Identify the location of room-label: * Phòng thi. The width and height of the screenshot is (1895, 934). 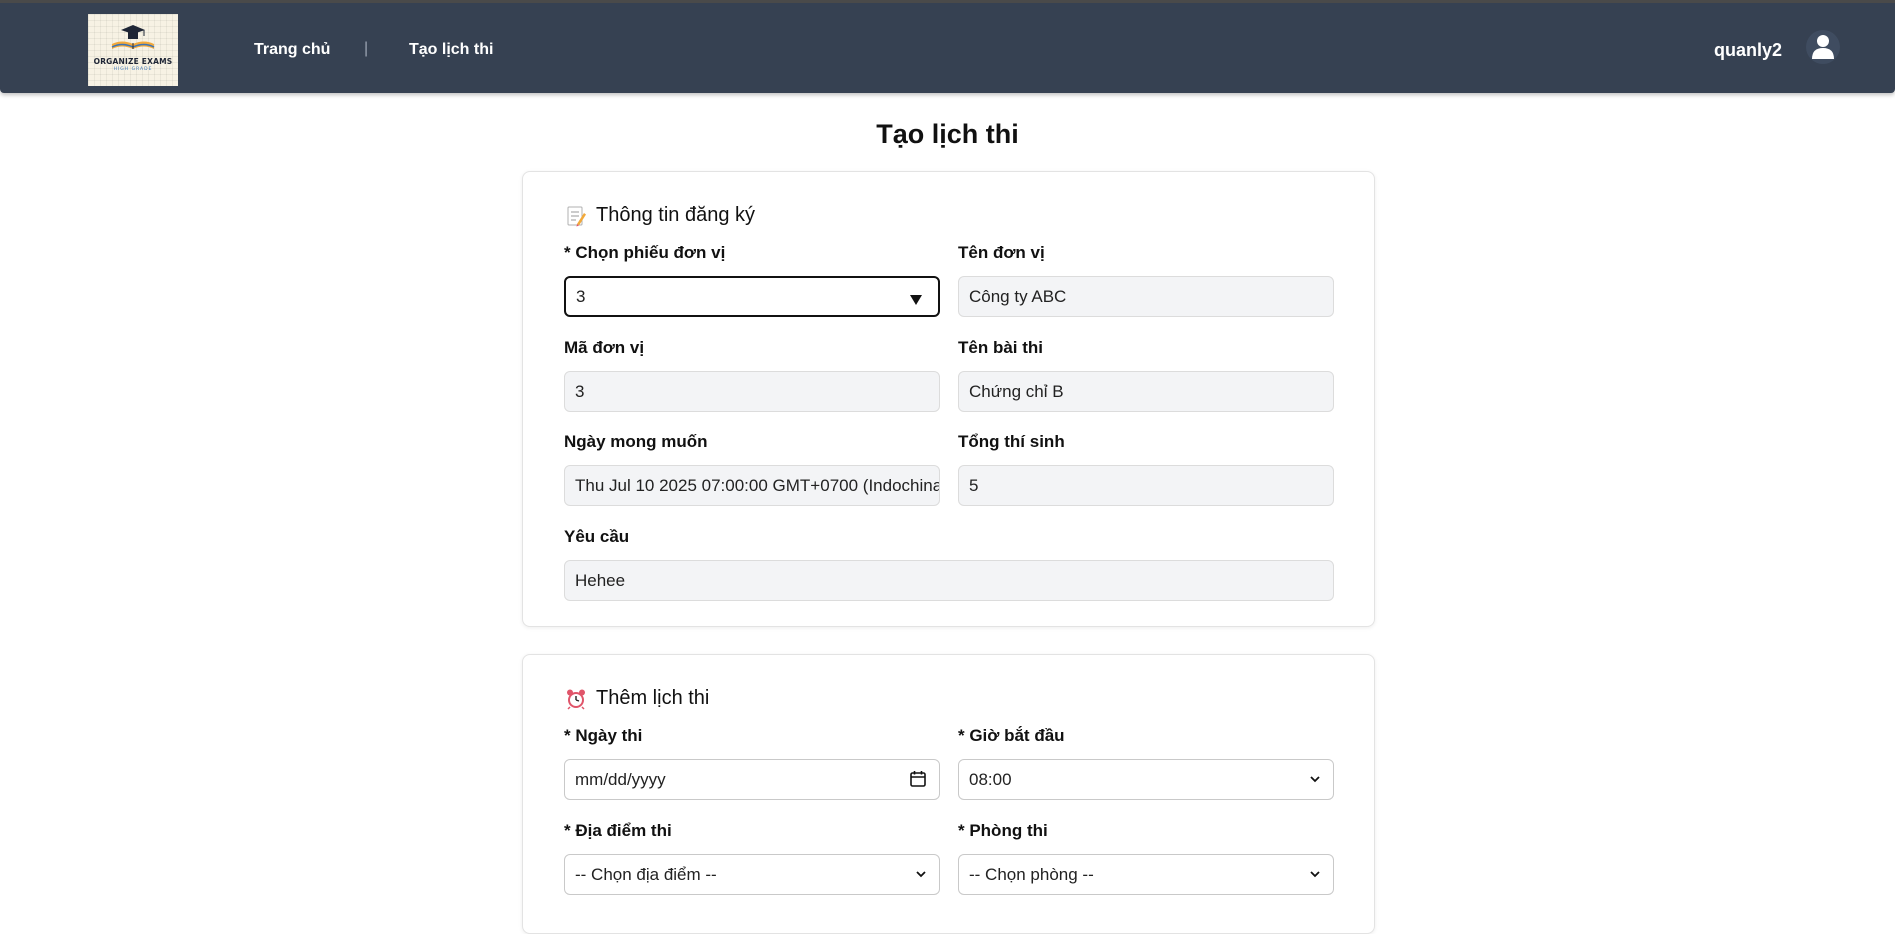
(1003, 830).